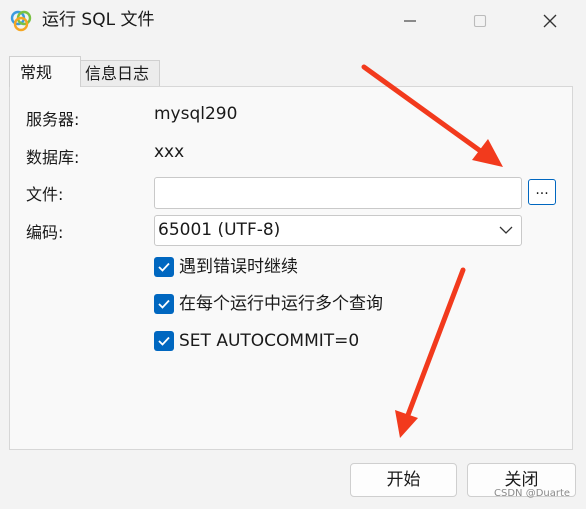 Image resolution: width=586 pixels, height=509 pixels. I want to click on autocommit-checkbox, so click(164, 341).